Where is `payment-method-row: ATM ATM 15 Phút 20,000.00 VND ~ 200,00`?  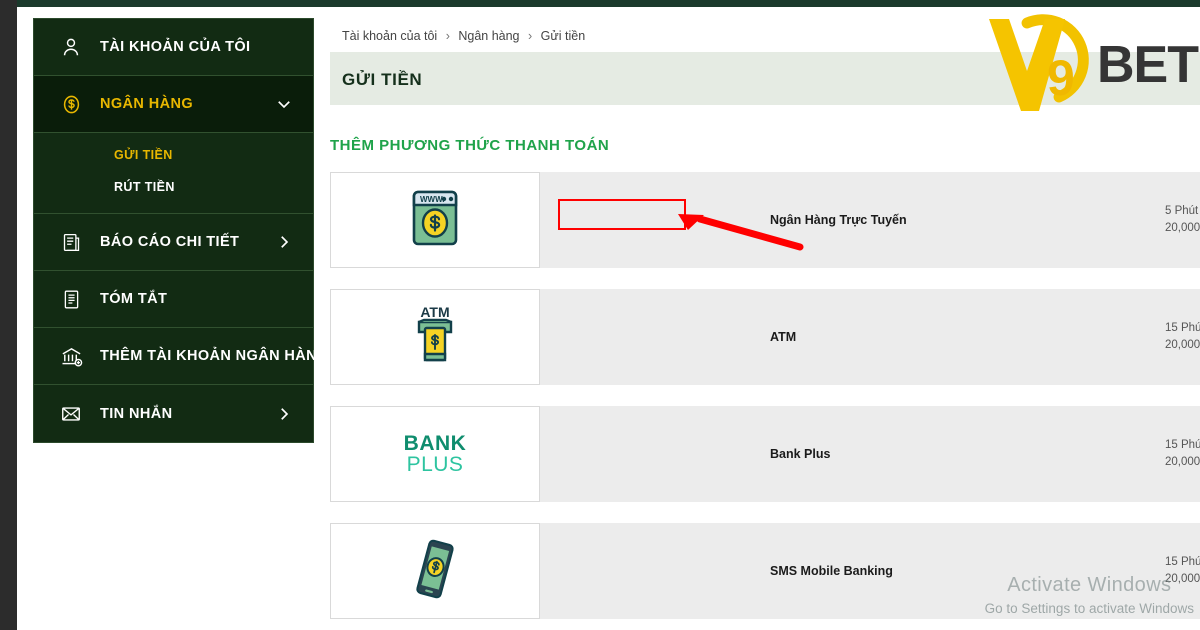
payment-method-row: ATM ATM 15 Phút 20,000.00 VND ~ 200,00 is located at coordinates (765, 337).